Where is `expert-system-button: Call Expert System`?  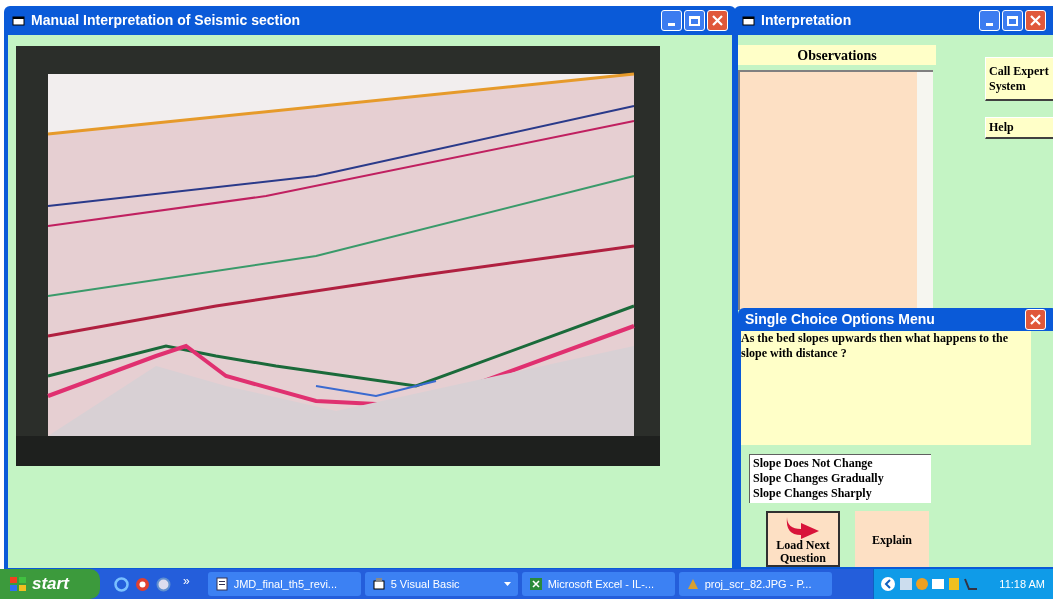
expert-system-button: Call Expert System is located at coordinates (1019, 79).